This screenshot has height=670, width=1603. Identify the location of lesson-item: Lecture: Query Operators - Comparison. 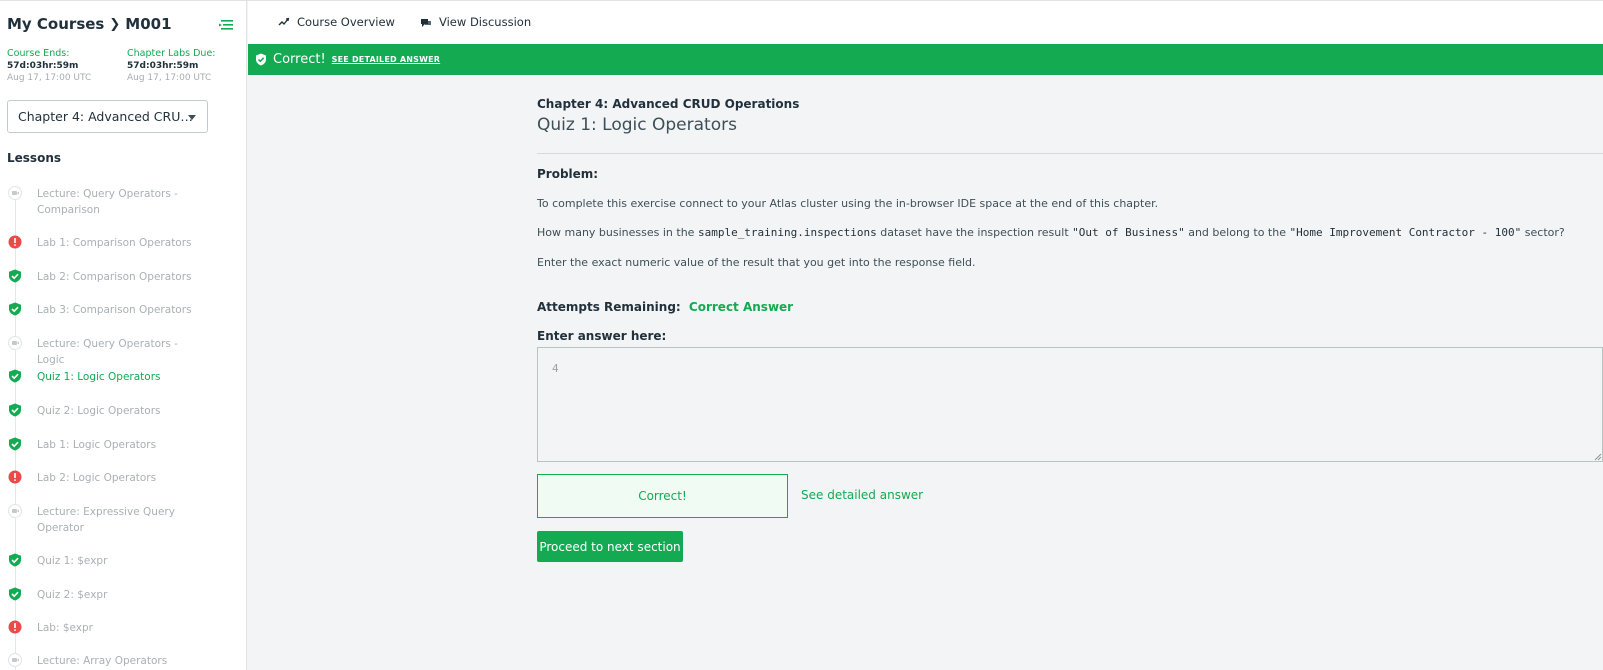
(123, 202).